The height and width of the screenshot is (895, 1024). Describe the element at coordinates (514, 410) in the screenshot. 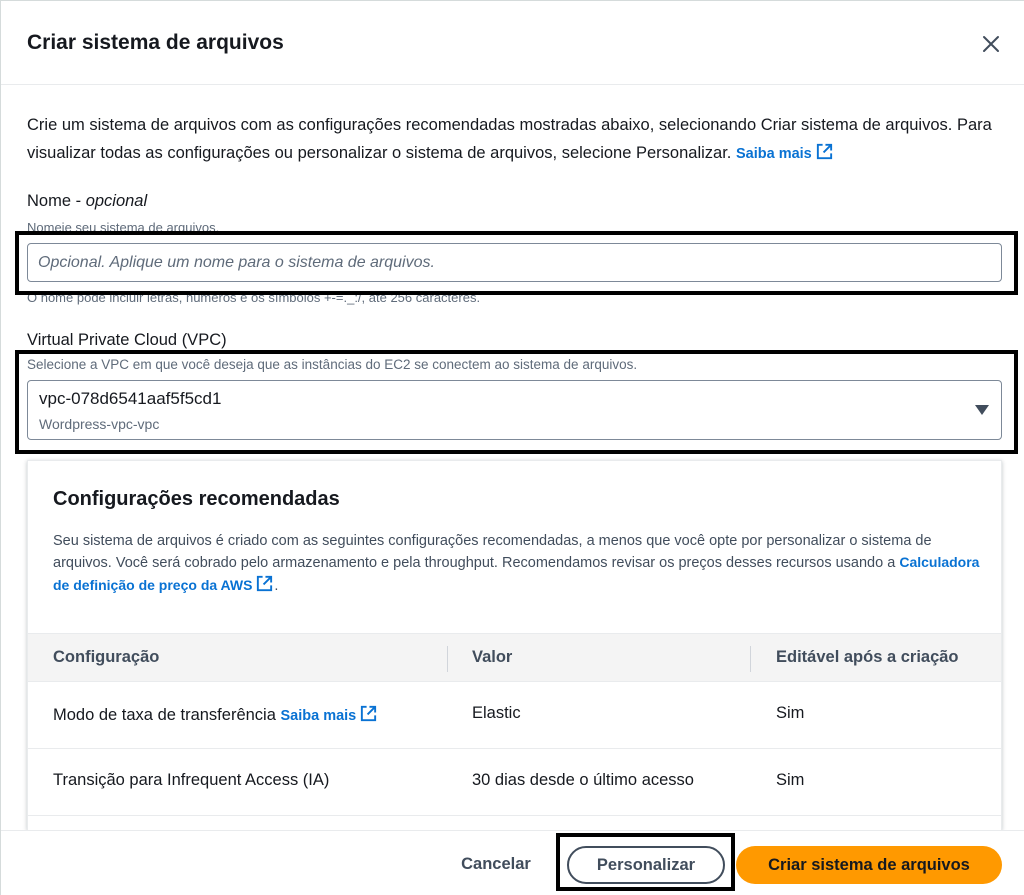

I see `vpc-select: vpc-078d6541aaf5f5cd1 Wordpress-vpc-vpc` at that location.